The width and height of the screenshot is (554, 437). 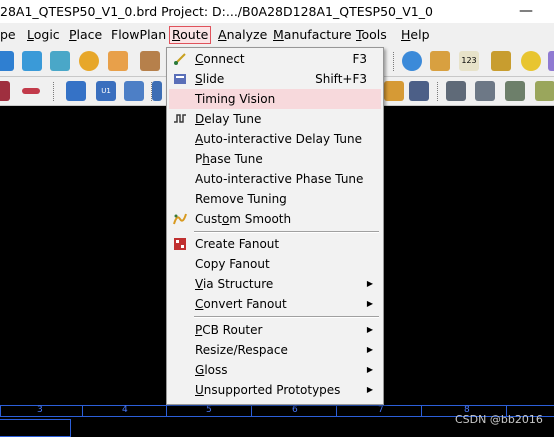 I want to click on menu-item-custom-smooth: Custom Smooth, so click(x=275, y=219).